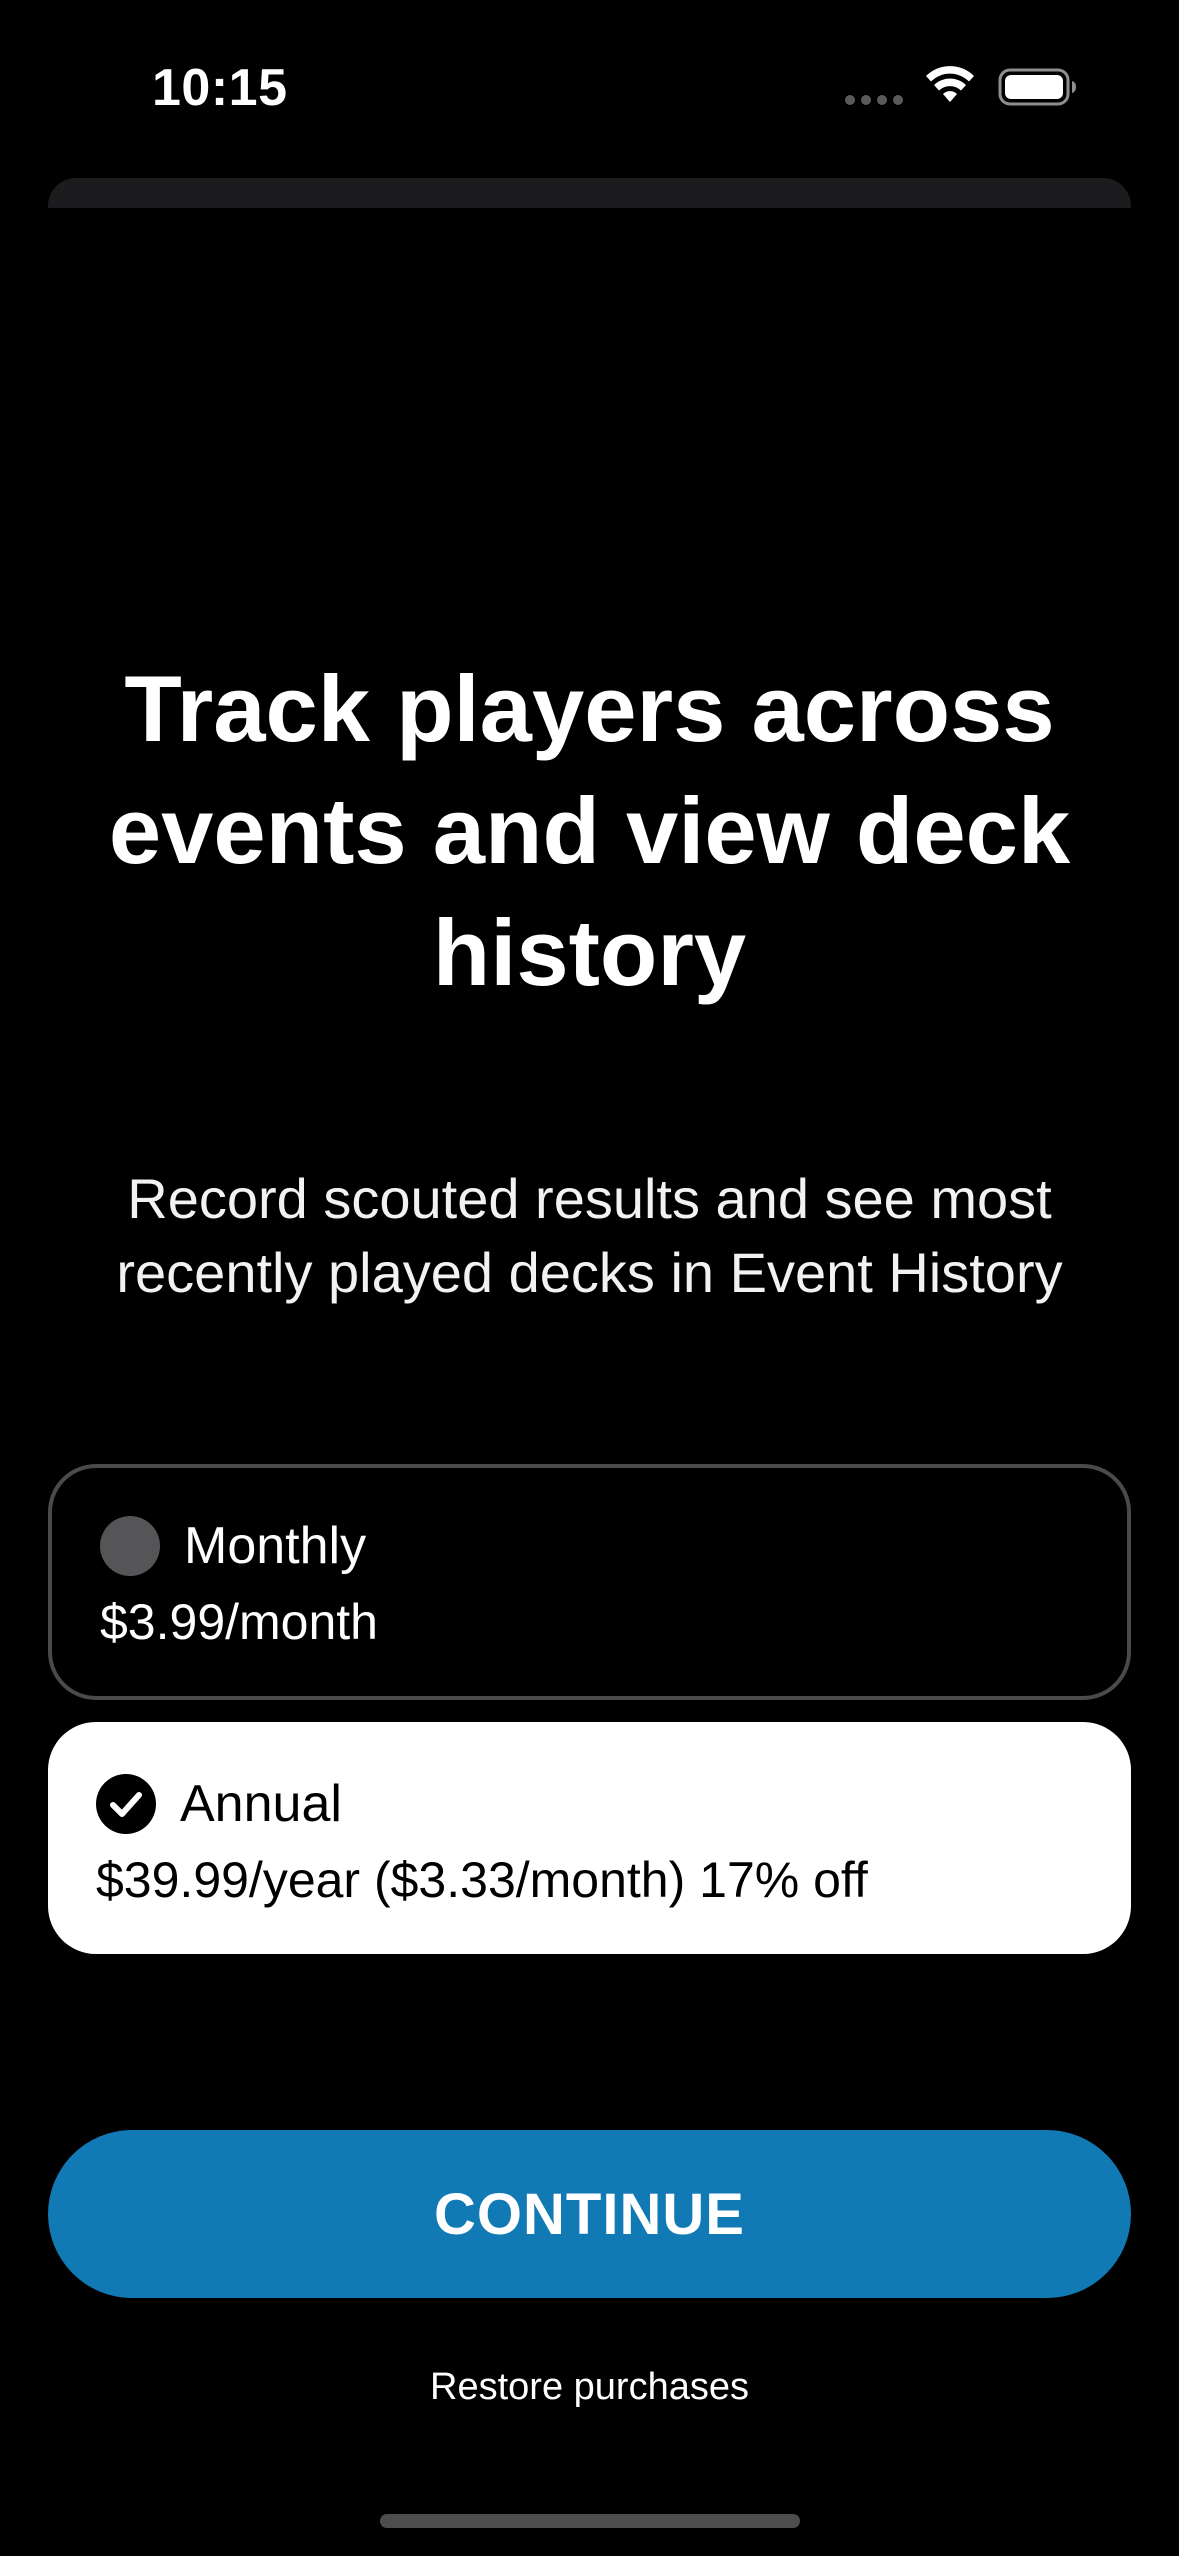  What do you see at coordinates (220, 88) in the screenshot?
I see `status-time: 10:15` at bounding box center [220, 88].